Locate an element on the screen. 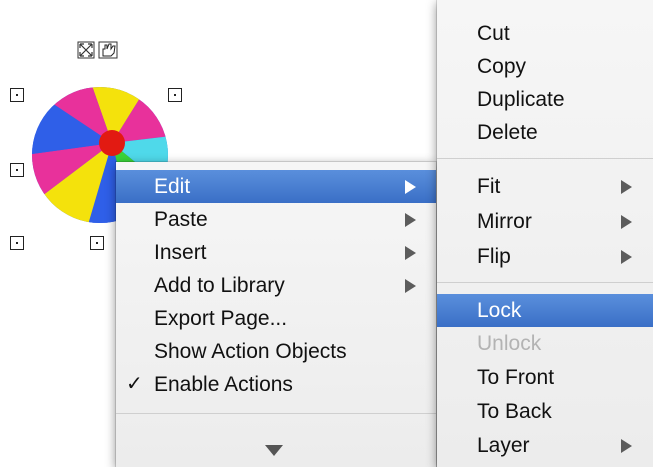  menu-item-label: Mirror is located at coordinates (504, 221).